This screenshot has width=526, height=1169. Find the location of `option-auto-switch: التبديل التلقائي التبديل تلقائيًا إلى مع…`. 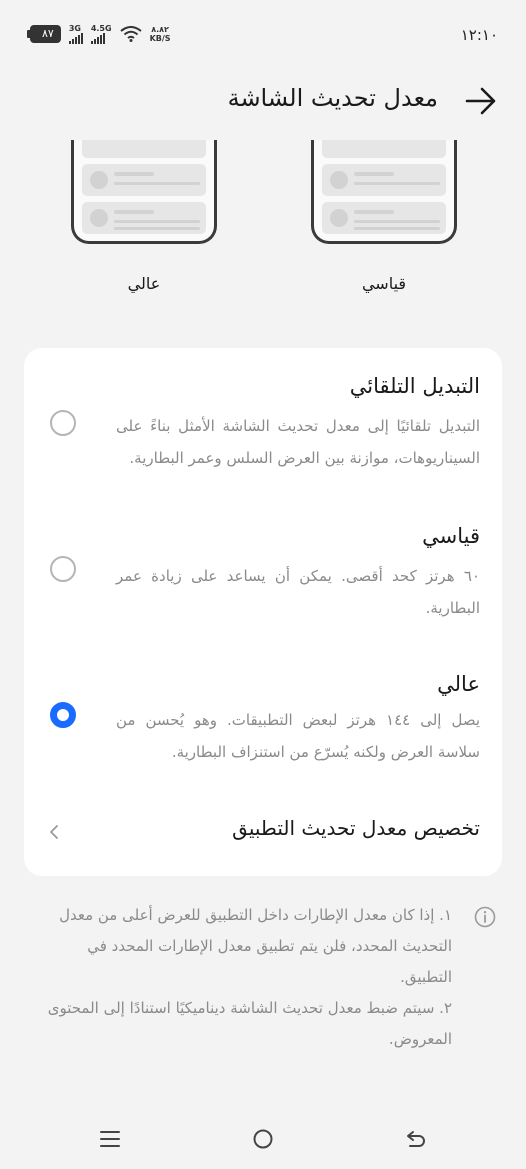

option-auto-switch: التبديل التلقائي التبديل تلقائيًا إلى مع… is located at coordinates (263, 425).